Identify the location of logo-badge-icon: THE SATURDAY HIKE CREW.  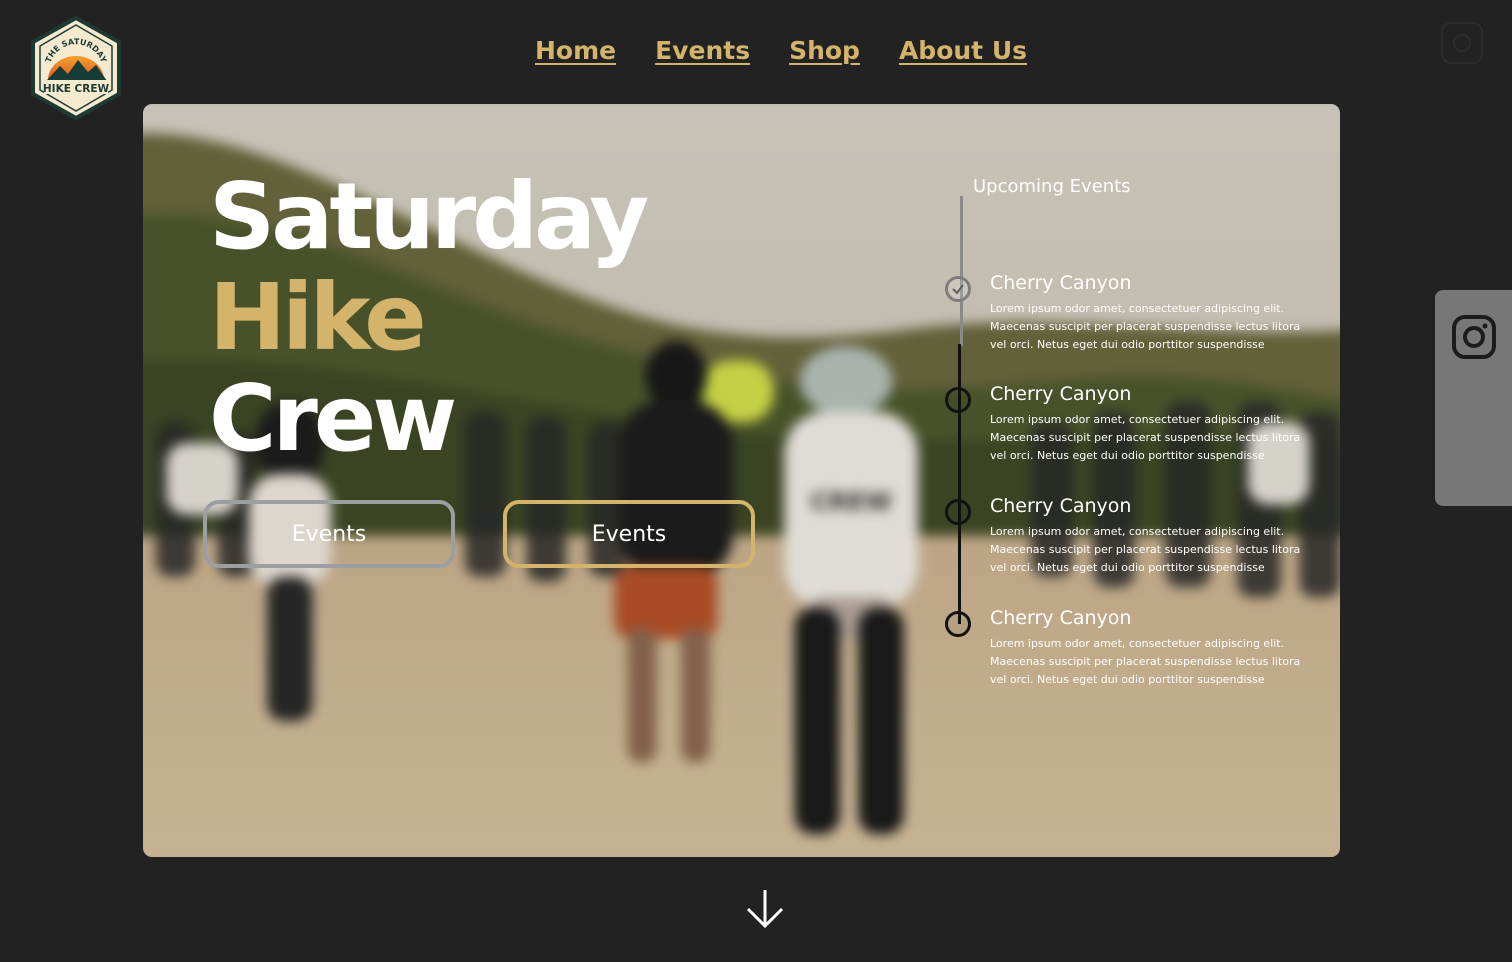
(76, 68).